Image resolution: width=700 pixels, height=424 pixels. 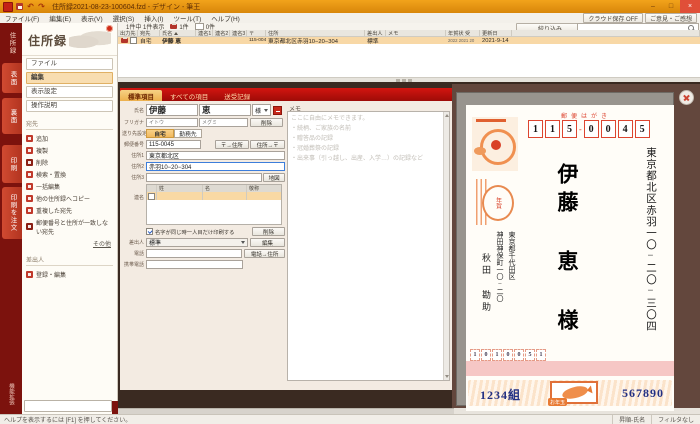 What do you see at coordinates (69, 162) in the screenshot?
I see `sidebar-item-delete: 削除` at bounding box center [69, 162].